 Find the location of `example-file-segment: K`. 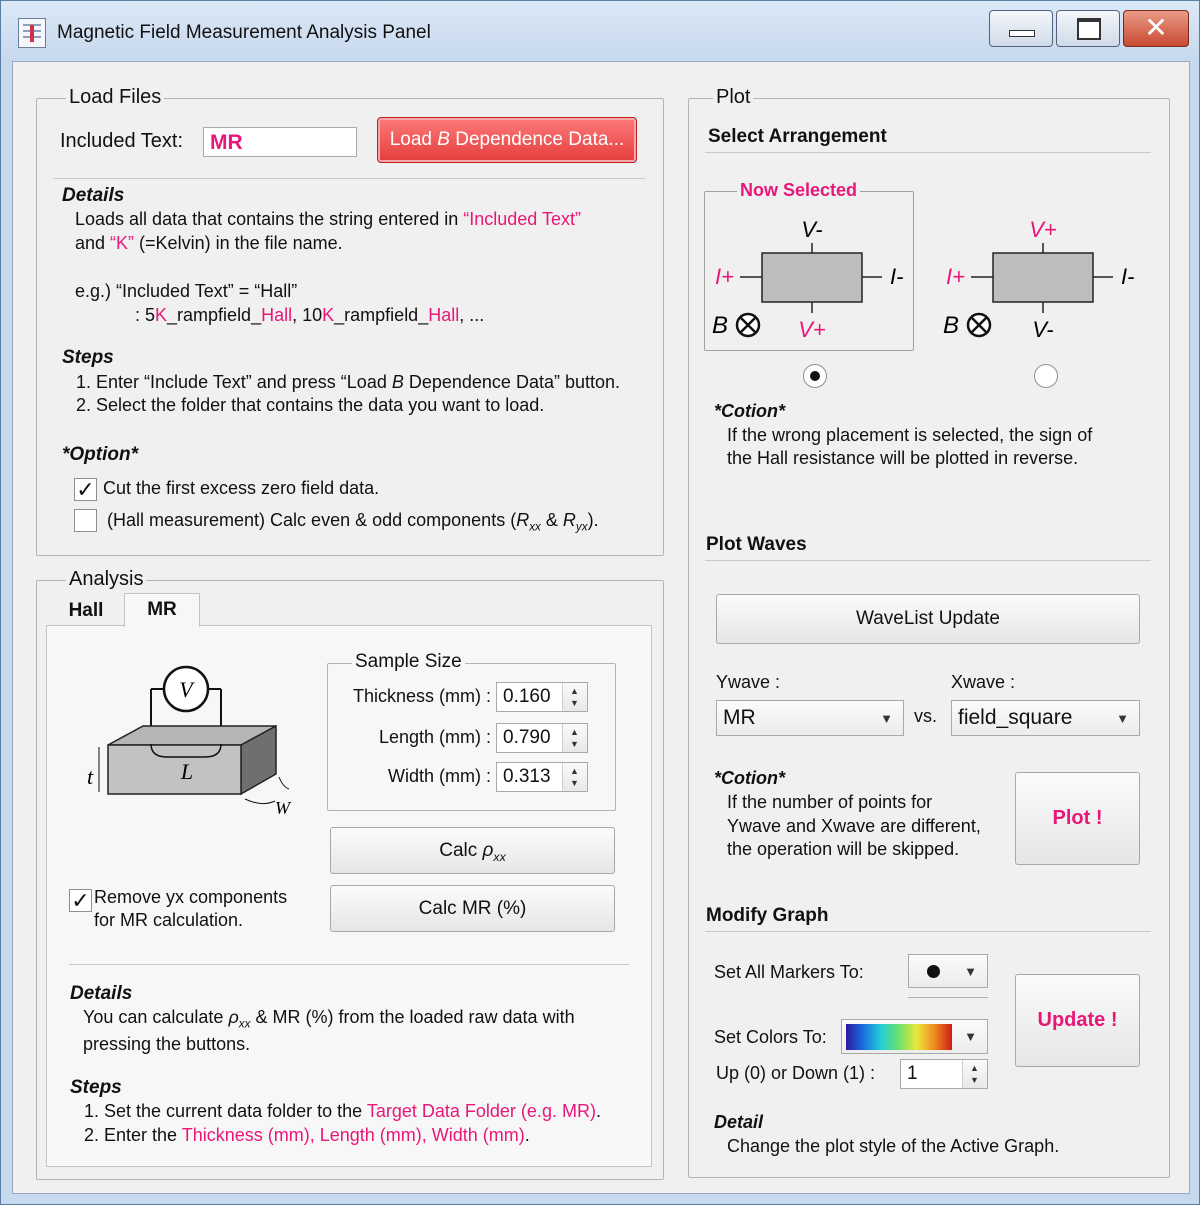

example-file-segment: K is located at coordinates (161, 315).